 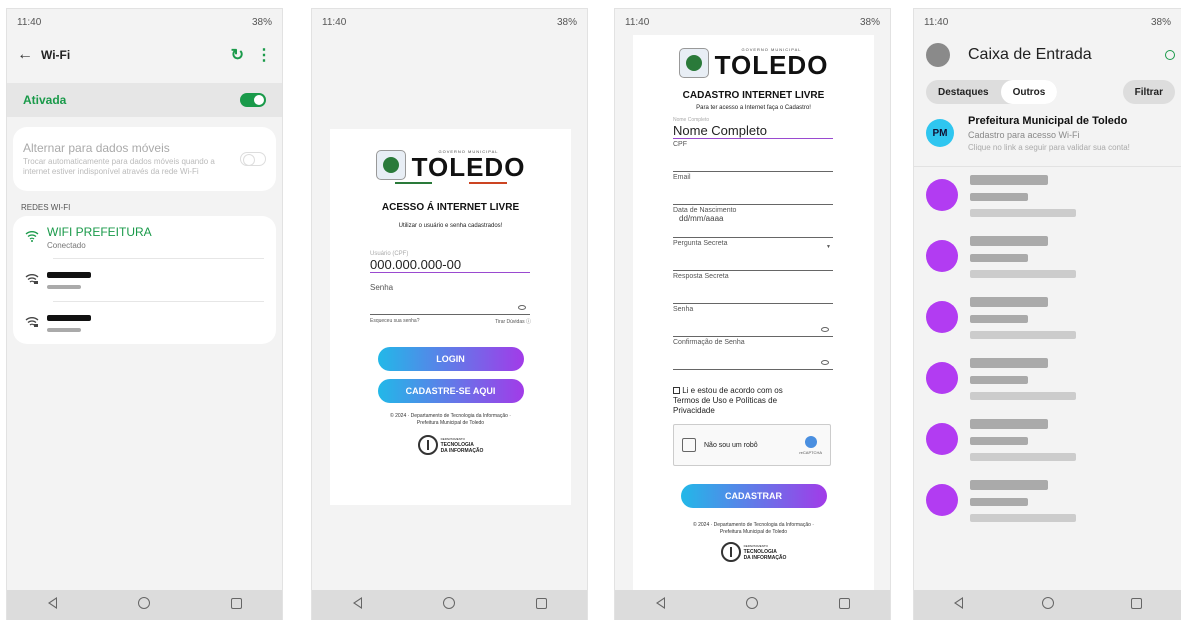 What do you see at coordinates (253, 100) in the screenshot?
I see `wifi-toggle` at bounding box center [253, 100].